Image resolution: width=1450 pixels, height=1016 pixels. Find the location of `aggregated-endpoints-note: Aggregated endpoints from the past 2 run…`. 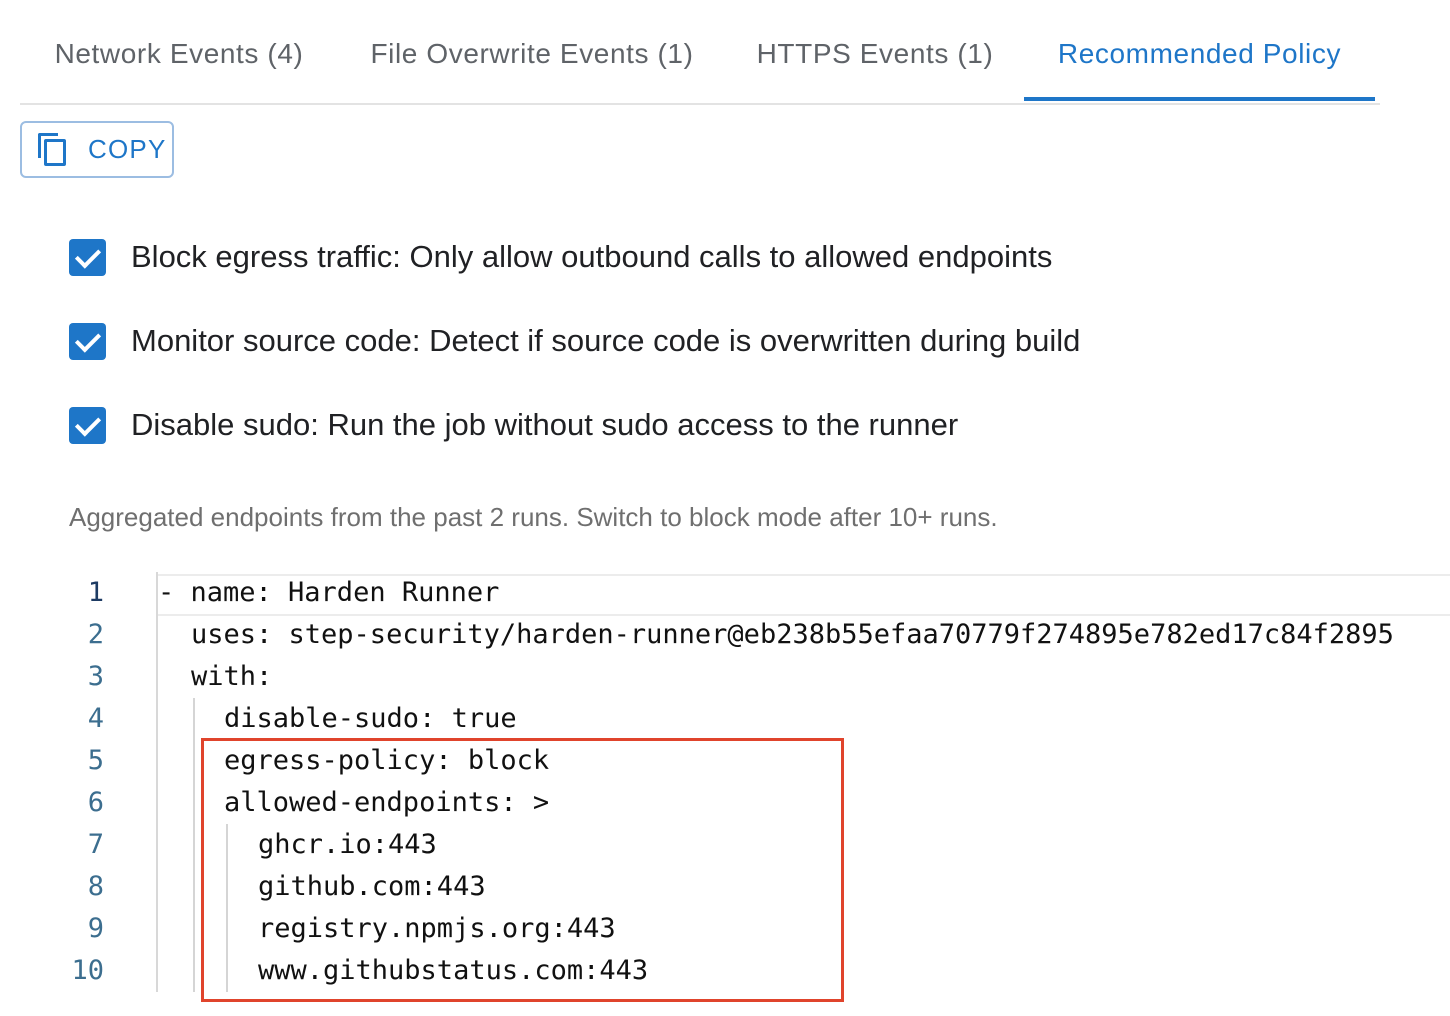

aggregated-endpoints-note: Aggregated endpoints from the past 2 run… is located at coordinates (533, 517).